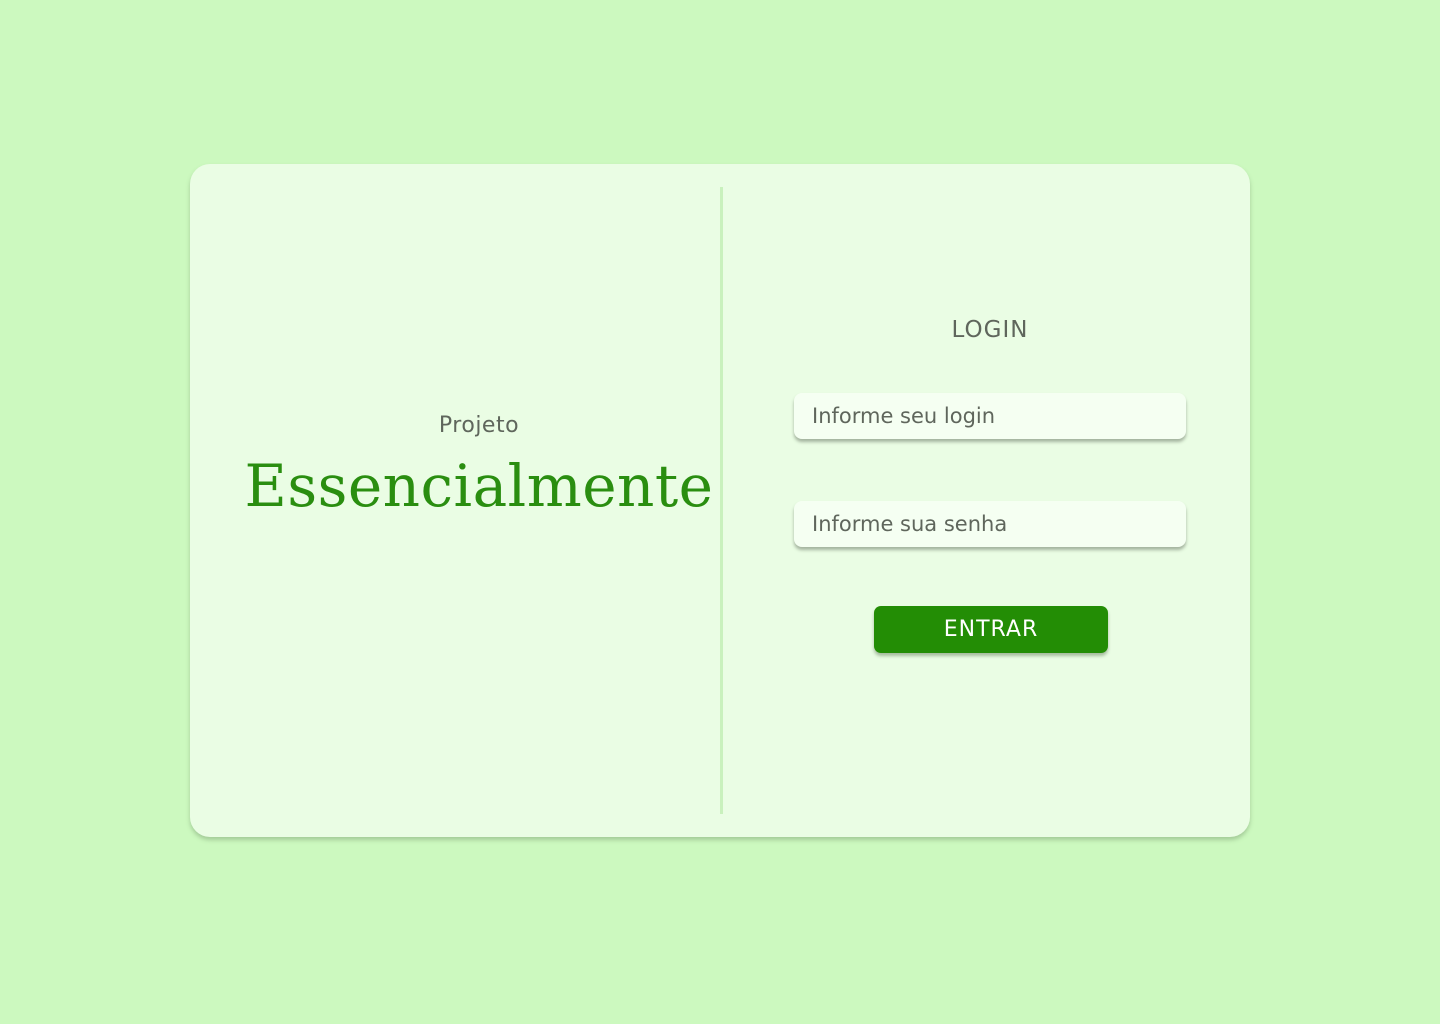  What do you see at coordinates (991, 629) in the screenshot?
I see `enter-button: ENTRAR` at bounding box center [991, 629].